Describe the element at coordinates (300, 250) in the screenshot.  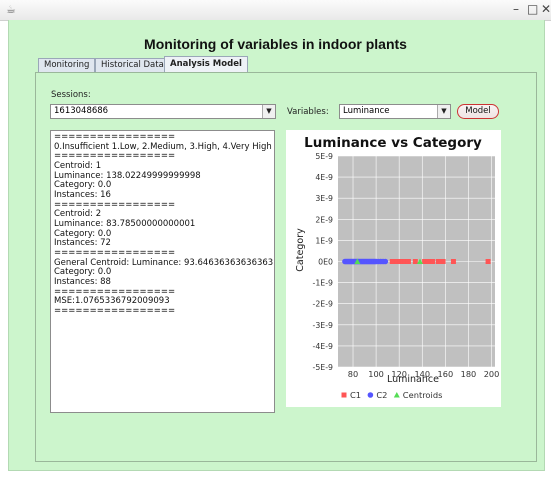
I see `y-axis-label: Category` at that location.